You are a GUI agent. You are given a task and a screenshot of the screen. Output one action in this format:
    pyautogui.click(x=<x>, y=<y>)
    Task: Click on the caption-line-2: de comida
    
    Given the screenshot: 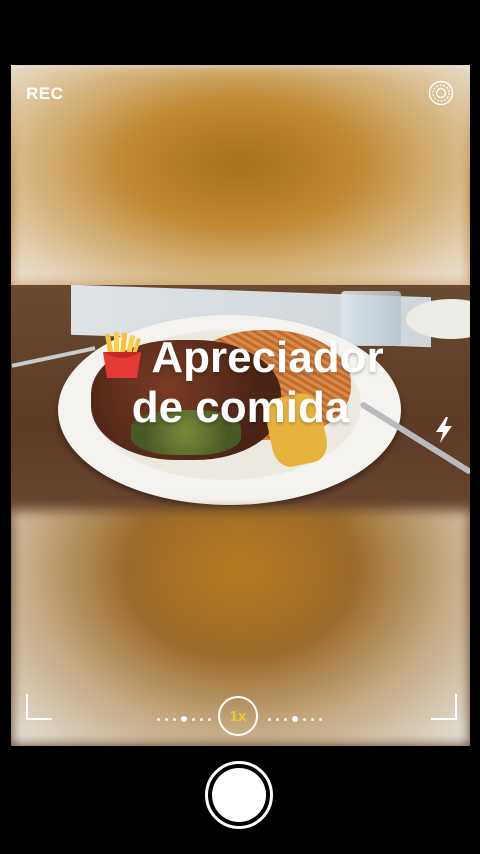 What is the action you would take?
    pyautogui.click(x=240, y=407)
    